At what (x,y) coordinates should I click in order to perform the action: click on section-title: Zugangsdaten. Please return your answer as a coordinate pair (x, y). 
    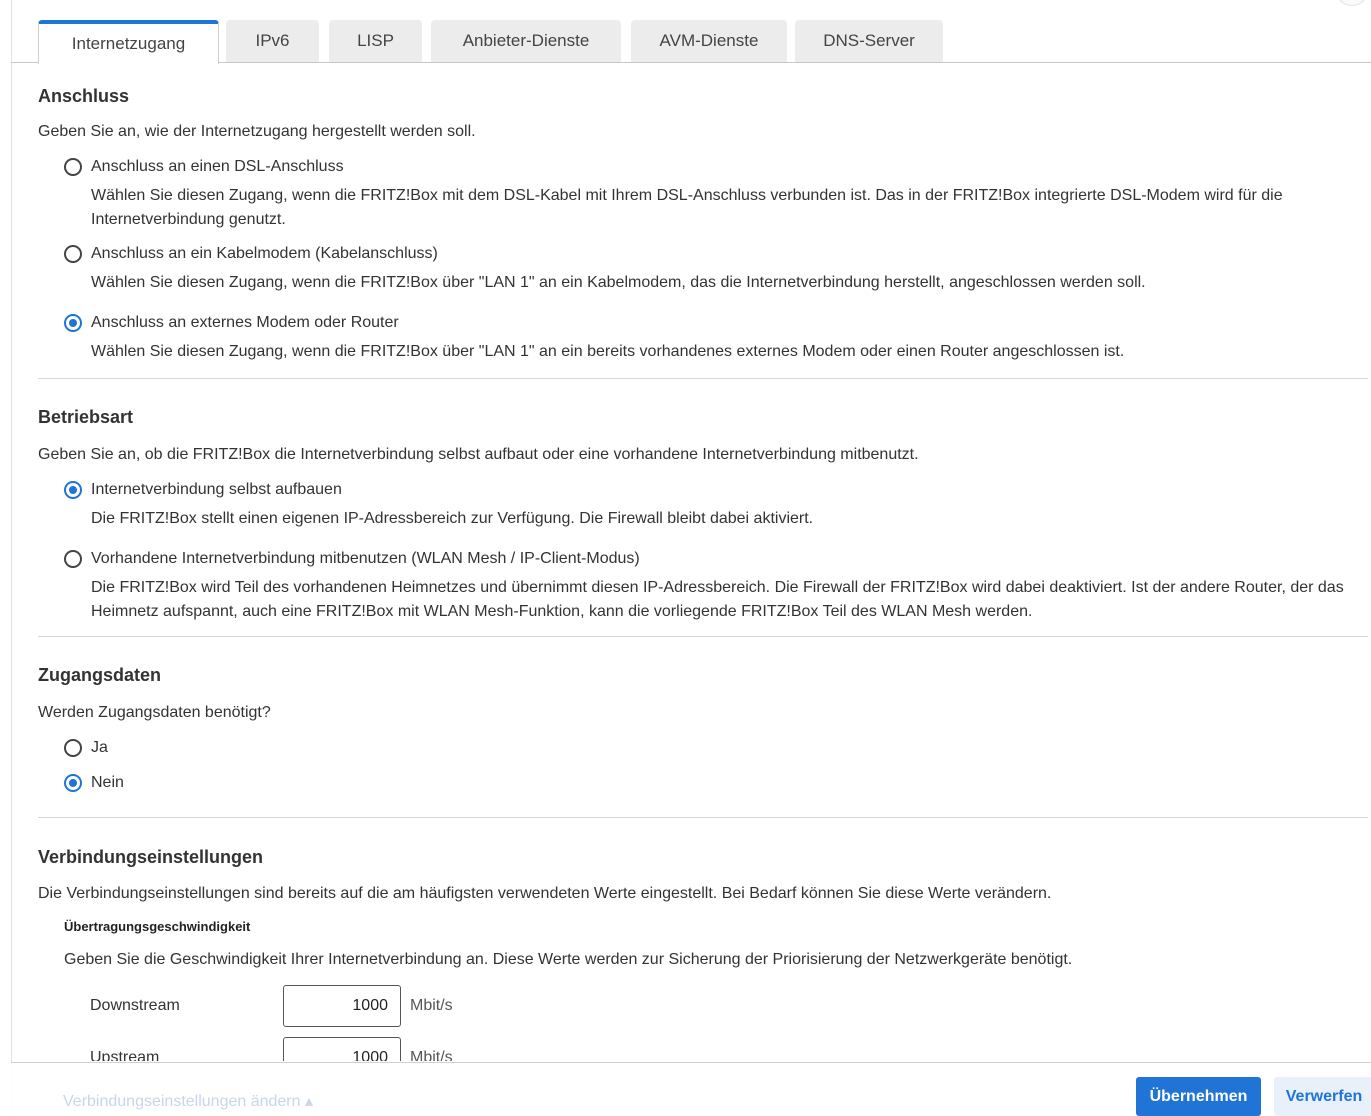
    Looking at the image, I should click on (100, 675).